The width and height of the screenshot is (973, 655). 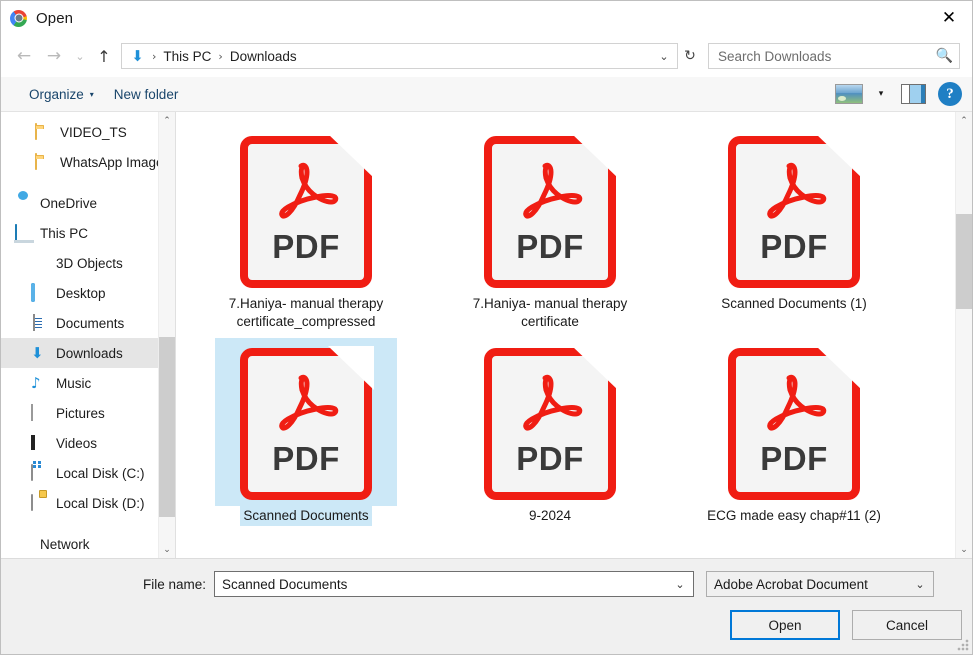 What do you see at coordinates (664, 56) in the screenshot?
I see `address-dropdown-icon: ⌄` at bounding box center [664, 56].